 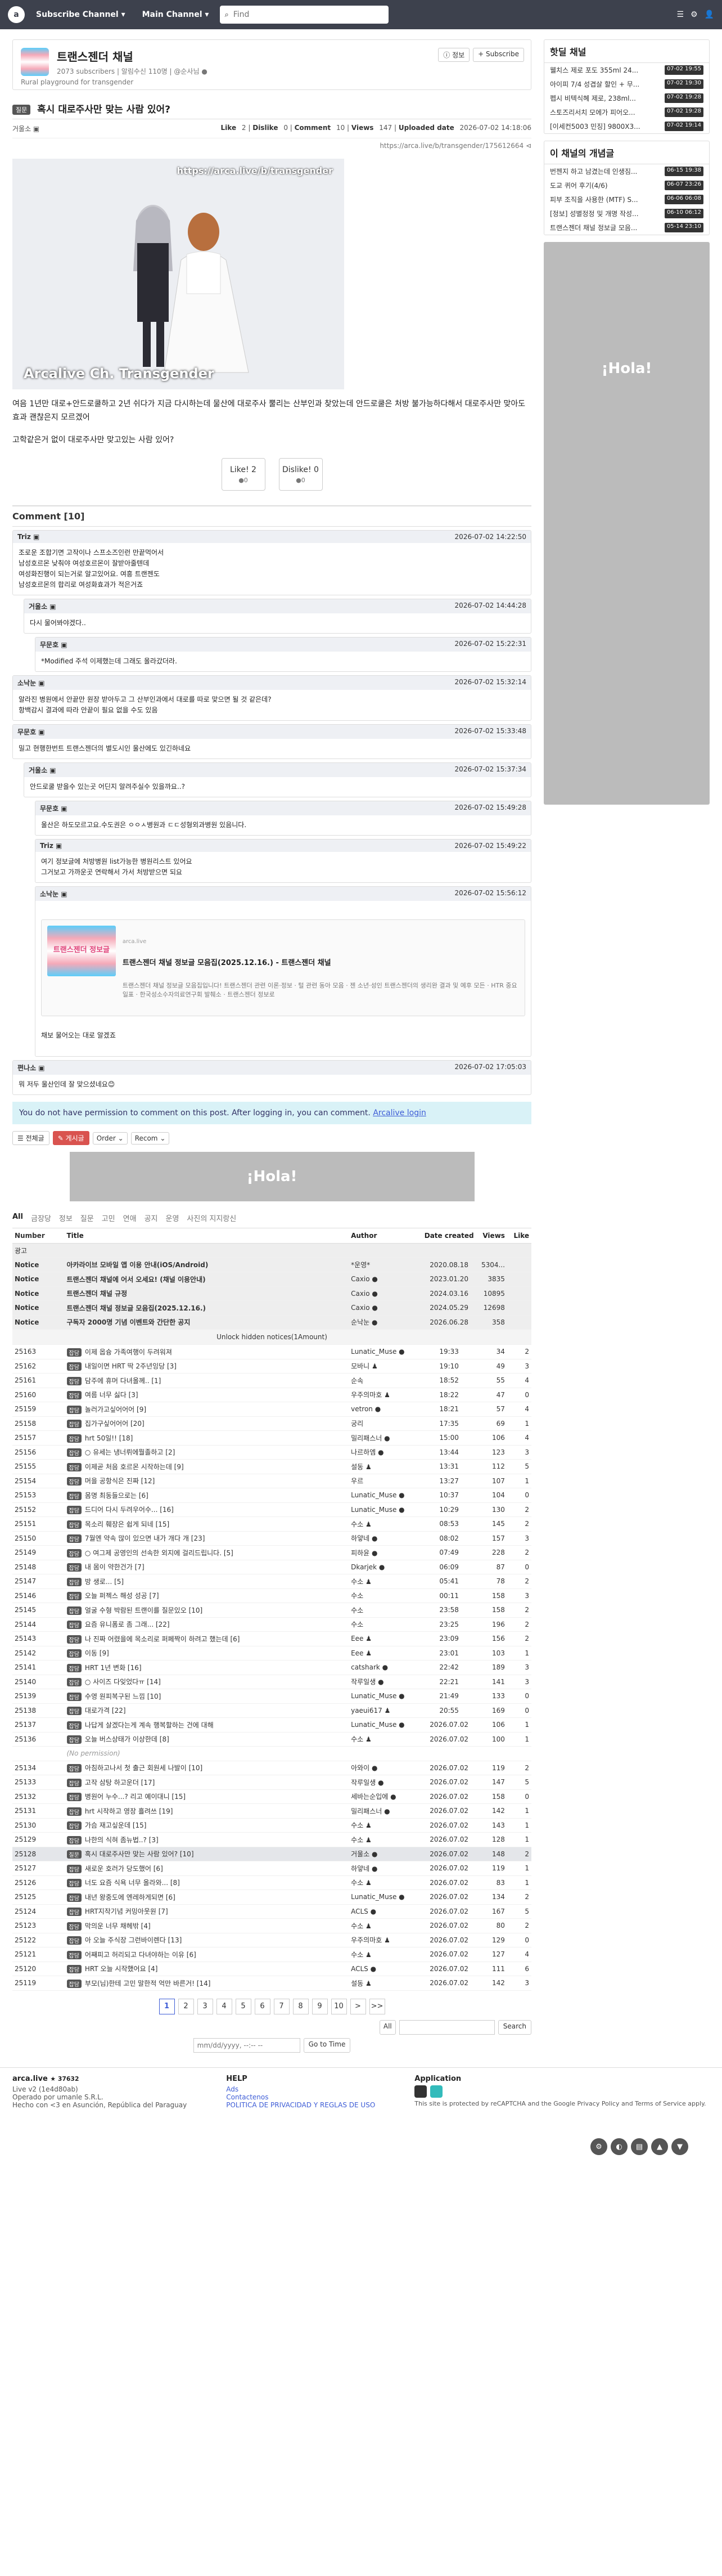 What do you see at coordinates (93, 1753) in the screenshot?
I see `row-title: (No permission)` at bounding box center [93, 1753].